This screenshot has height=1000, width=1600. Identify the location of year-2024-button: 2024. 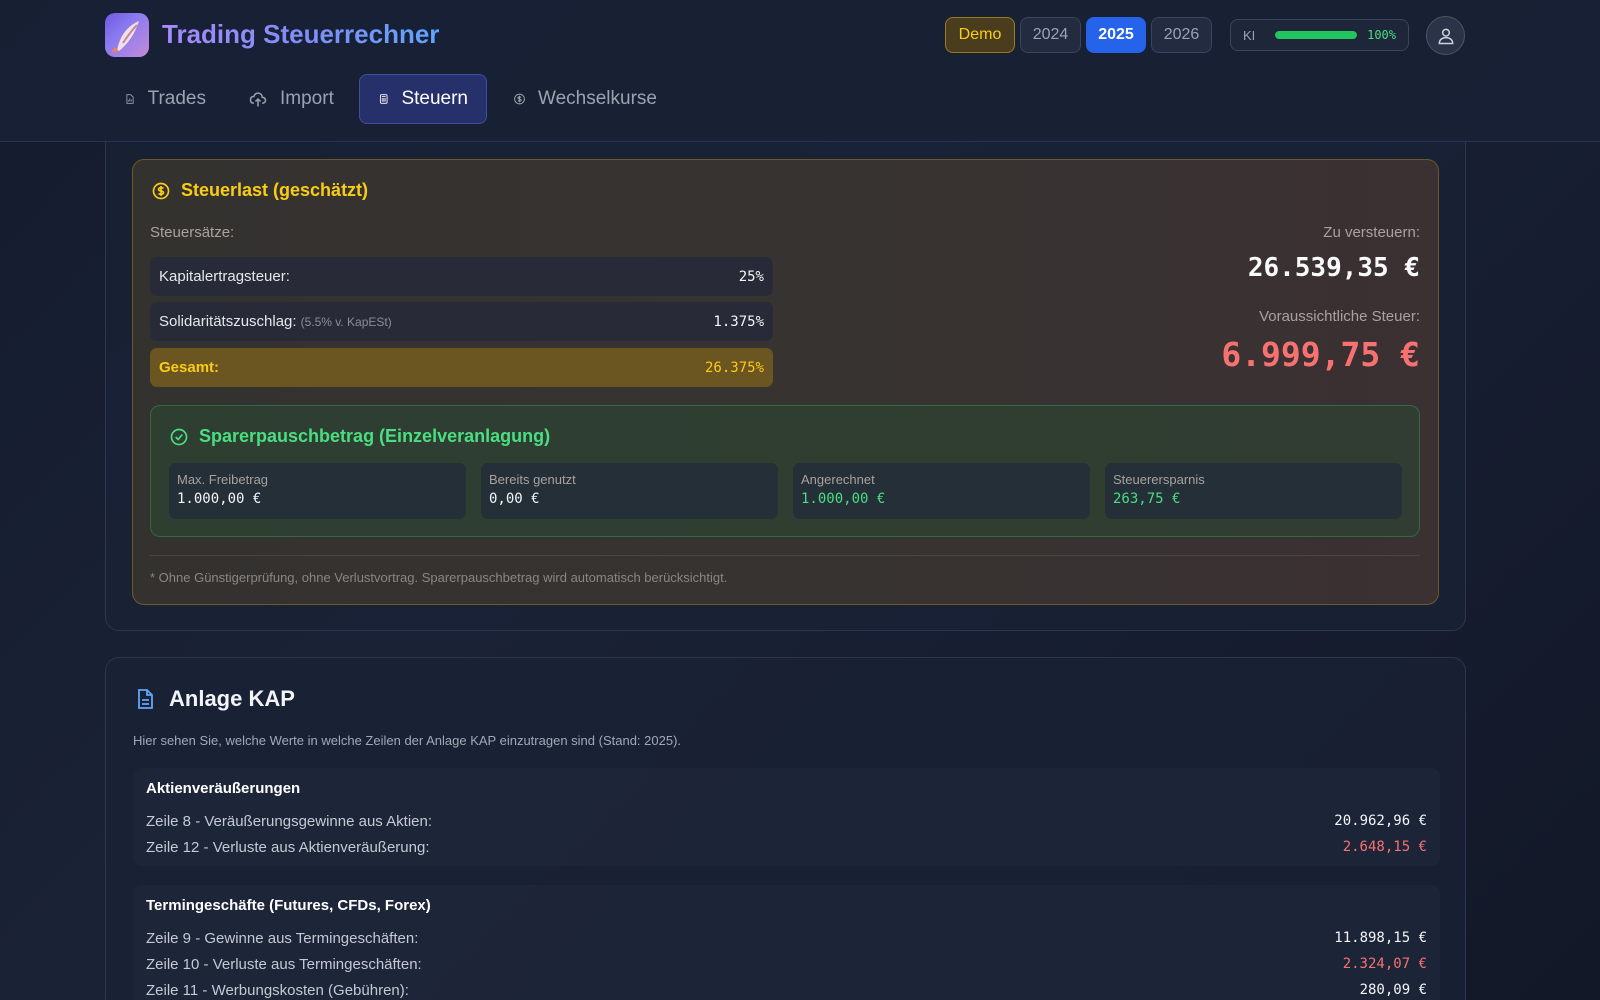
(1050, 35).